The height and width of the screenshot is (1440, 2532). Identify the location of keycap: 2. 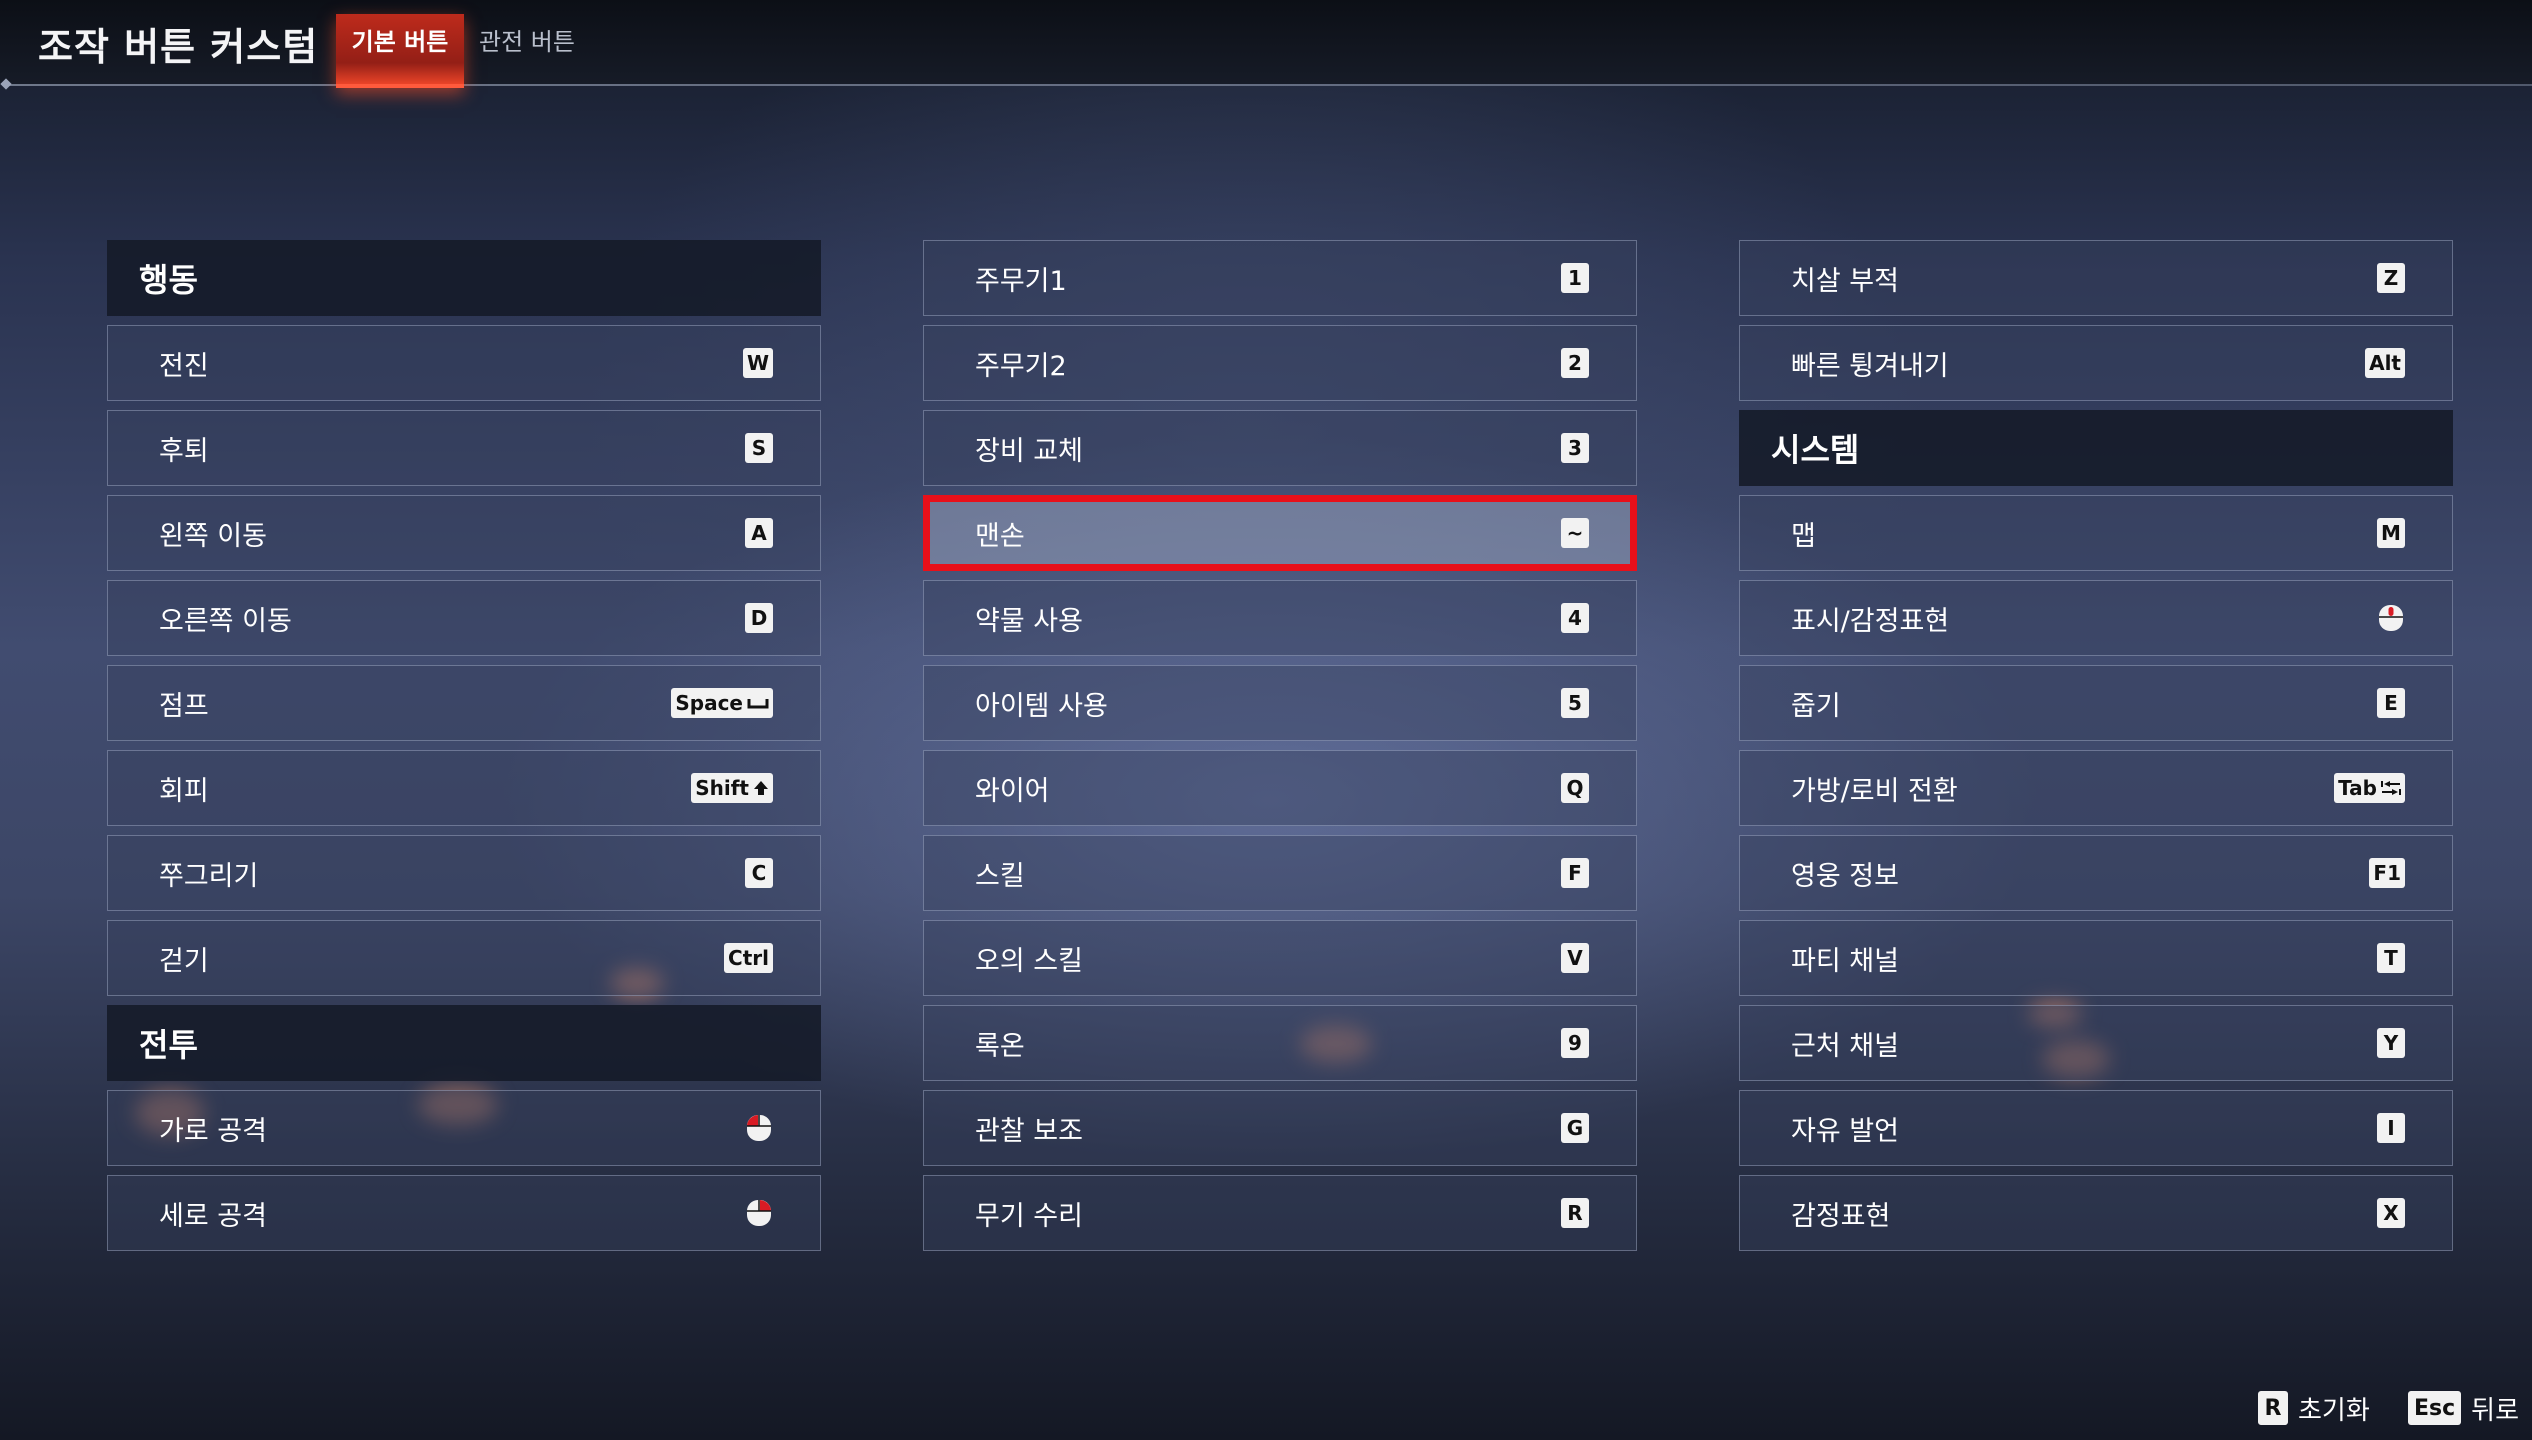
(1575, 363).